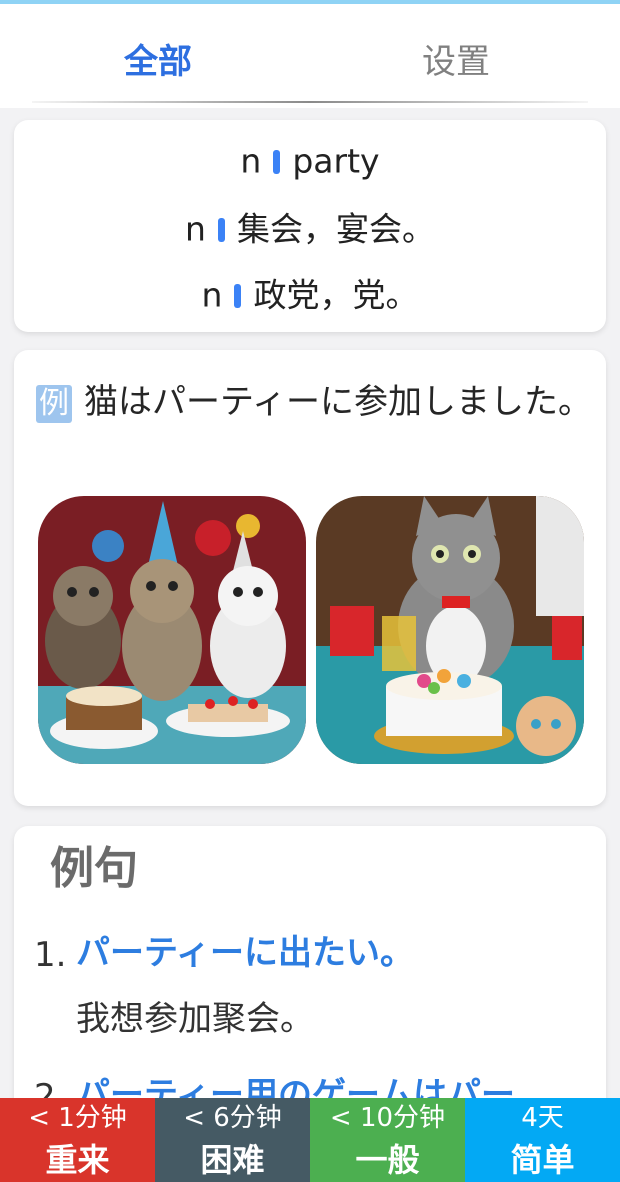  I want to click on definition-line: n 集会，宴会。, so click(310, 229).